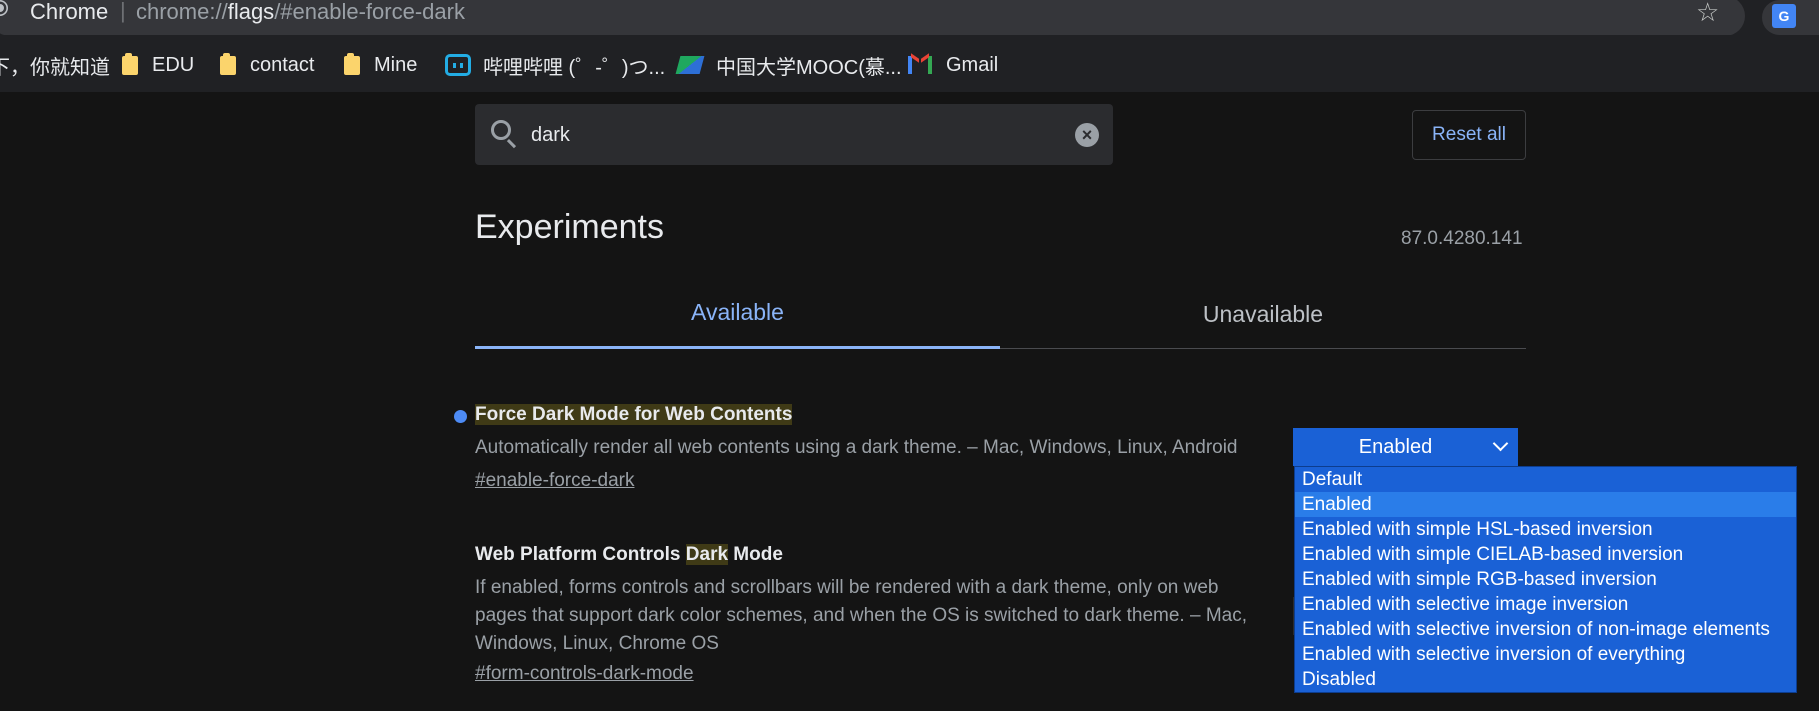 Image resolution: width=1819 pixels, height=711 pixels. What do you see at coordinates (690, 65) in the screenshot?
I see `mooc-icon` at bounding box center [690, 65].